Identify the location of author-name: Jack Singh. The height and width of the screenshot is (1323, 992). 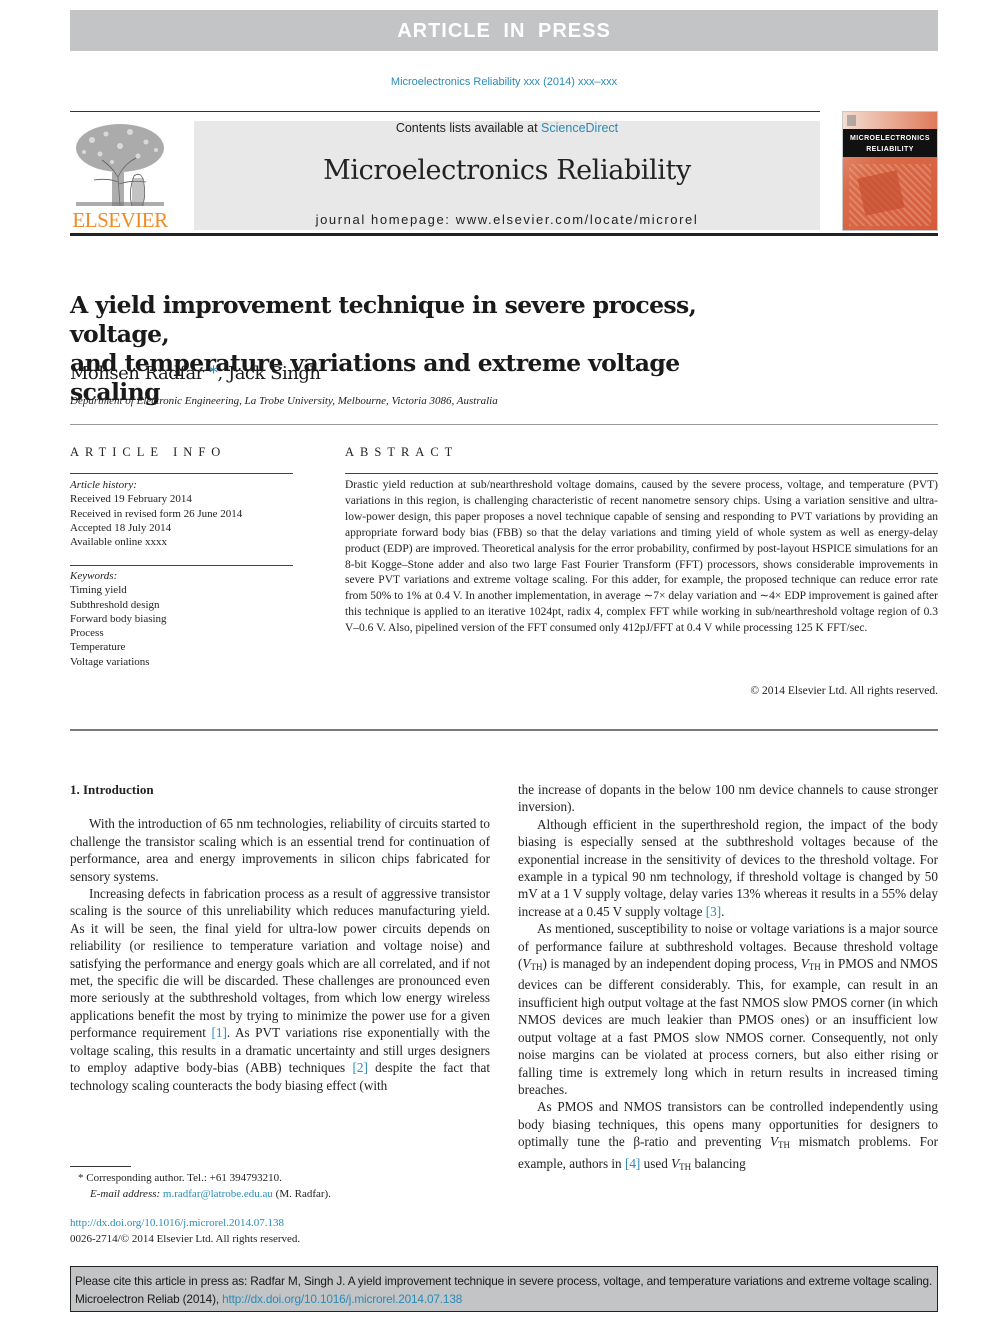
(274, 373).